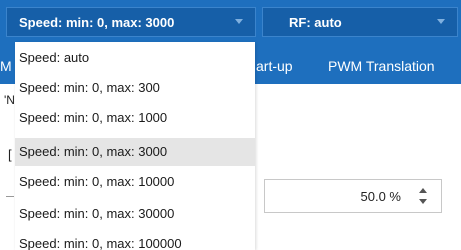  I want to click on tab-pwm-translation: PWM Translation, so click(381, 66).